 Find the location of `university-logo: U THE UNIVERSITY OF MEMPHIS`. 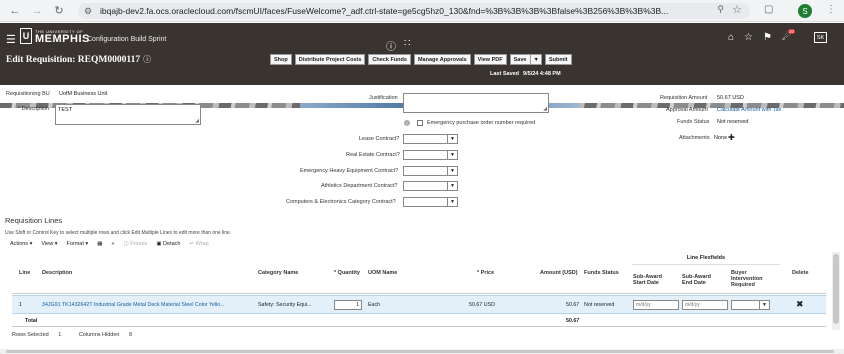

university-logo: U THE UNIVERSITY OF MEMPHIS is located at coordinates (55, 36).